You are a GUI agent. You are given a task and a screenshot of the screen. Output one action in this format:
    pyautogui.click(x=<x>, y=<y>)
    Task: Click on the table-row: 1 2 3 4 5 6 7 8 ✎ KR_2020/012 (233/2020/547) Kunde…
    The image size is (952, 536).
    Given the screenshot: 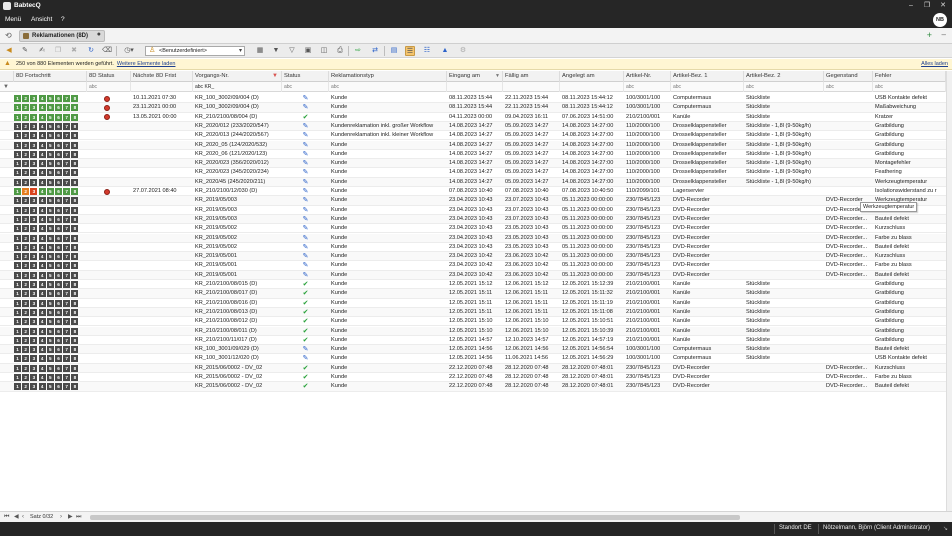 What is the action you would take?
    pyautogui.click(x=473, y=126)
    